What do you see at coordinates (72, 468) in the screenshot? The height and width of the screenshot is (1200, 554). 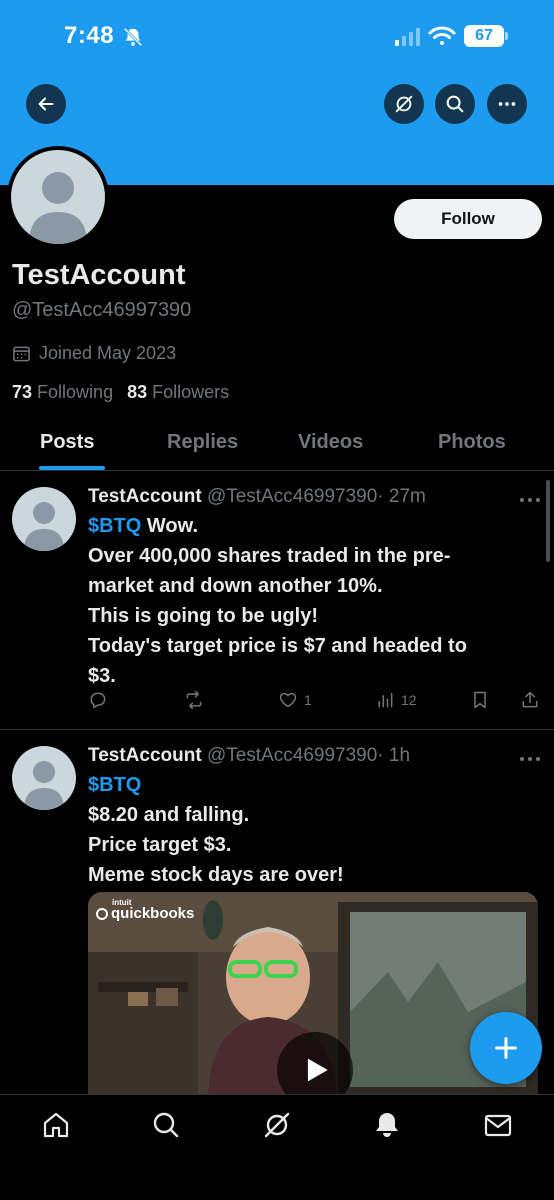 I see `active-tab-indicator` at bounding box center [72, 468].